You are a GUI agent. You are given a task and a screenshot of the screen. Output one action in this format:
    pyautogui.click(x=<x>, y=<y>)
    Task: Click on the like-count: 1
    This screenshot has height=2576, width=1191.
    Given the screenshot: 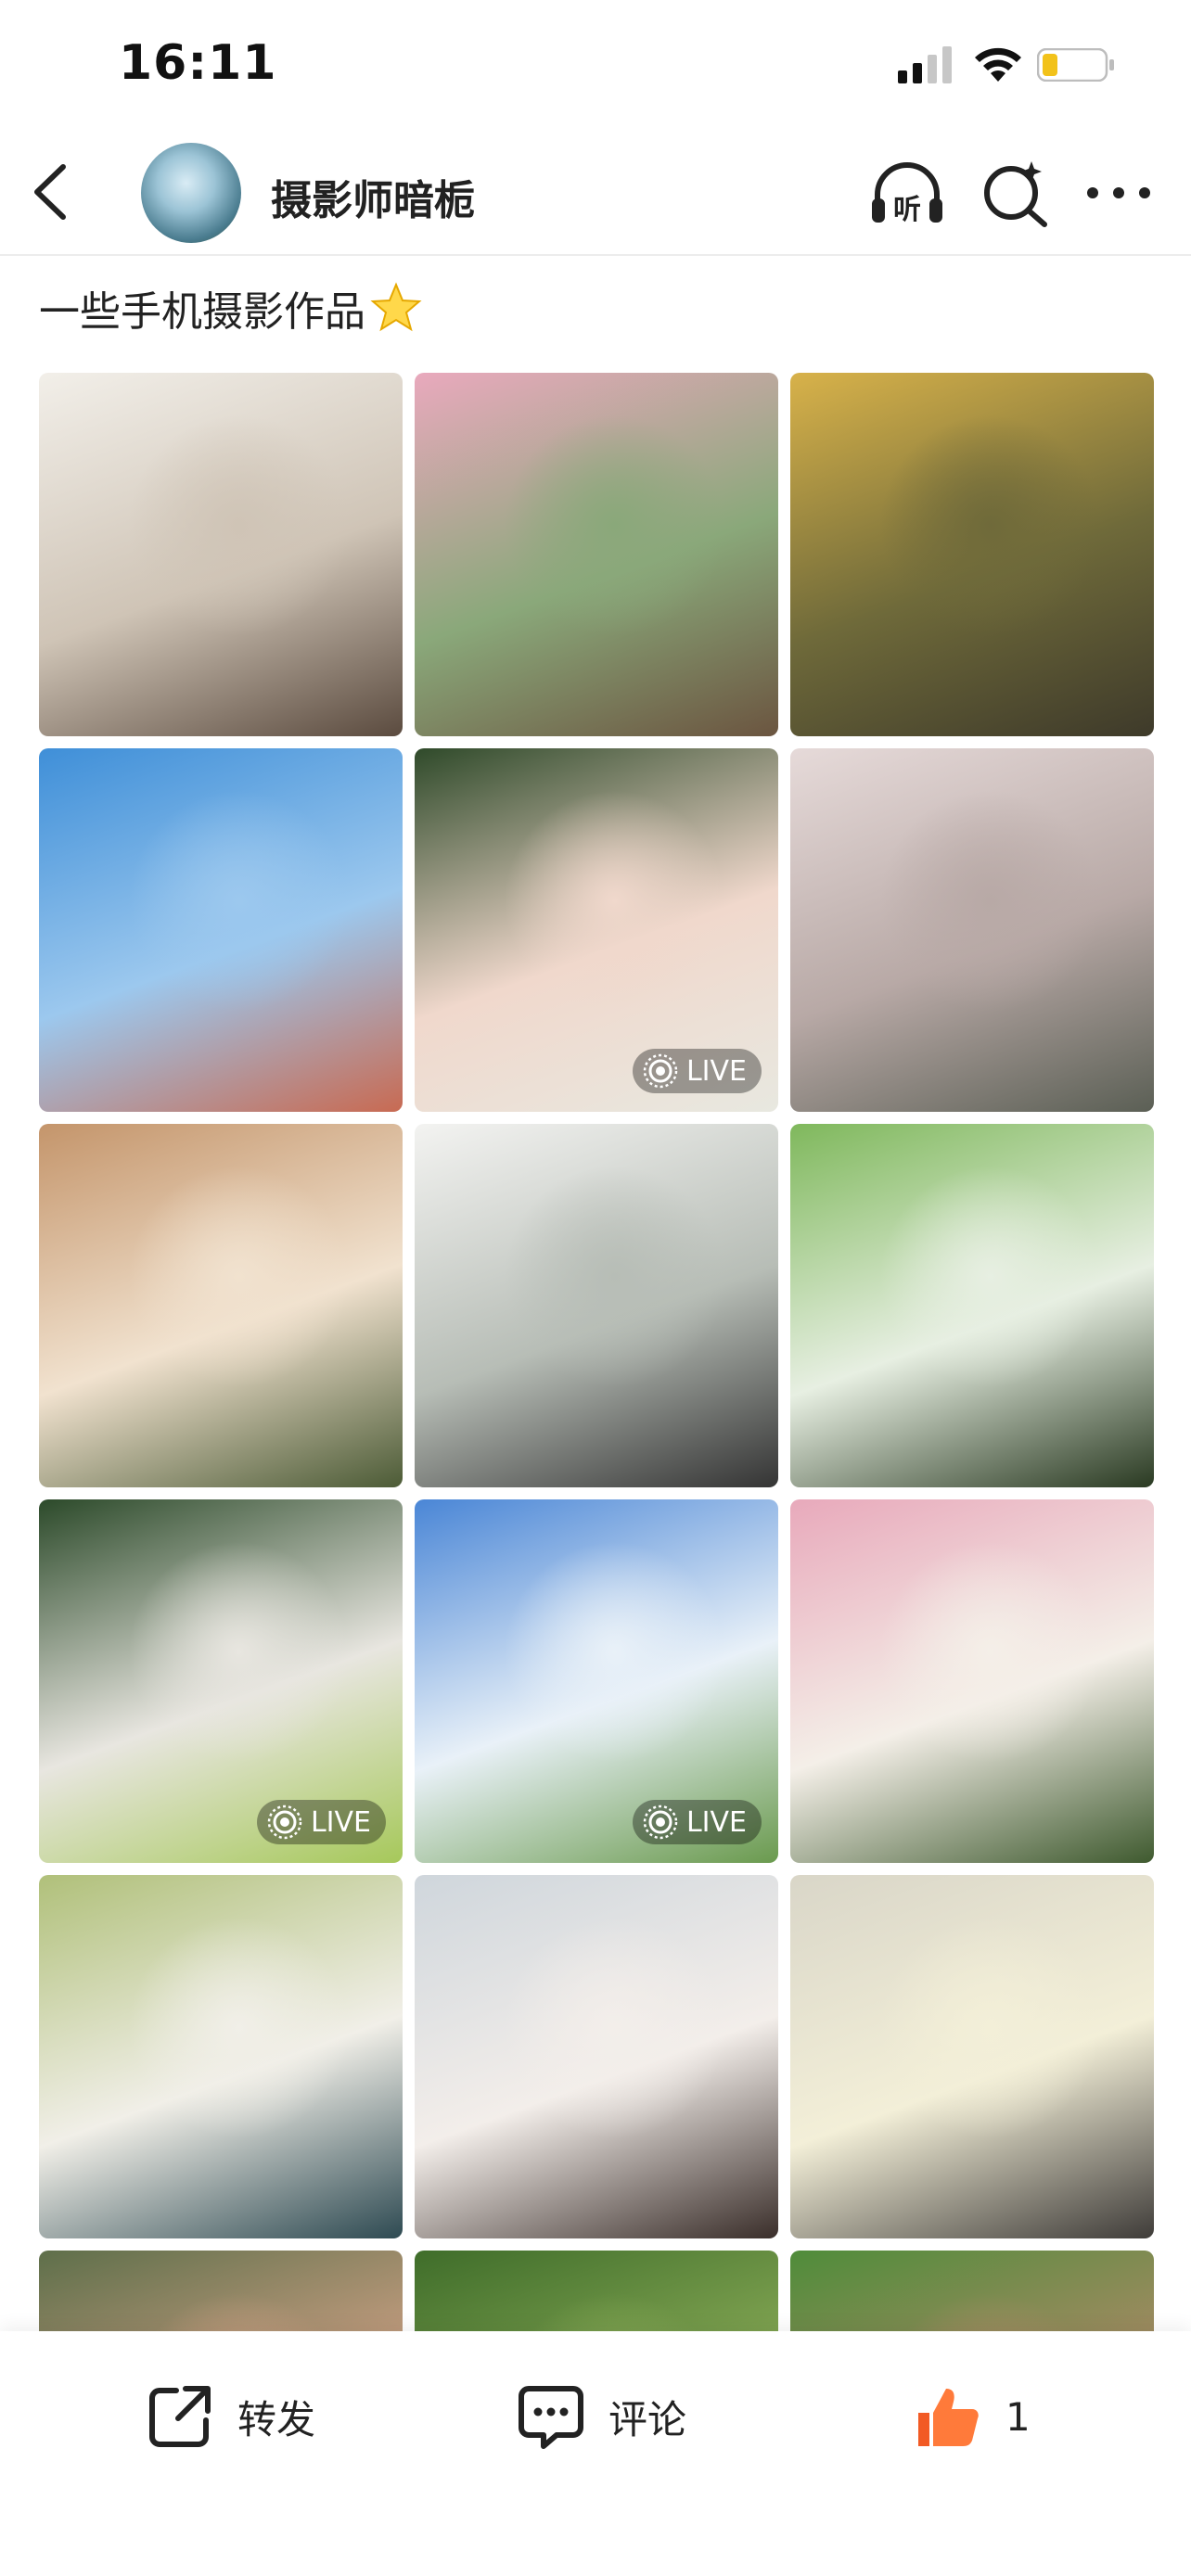 What is the action you would take?
    pyautogui.click(x=1018, y=2417)
    